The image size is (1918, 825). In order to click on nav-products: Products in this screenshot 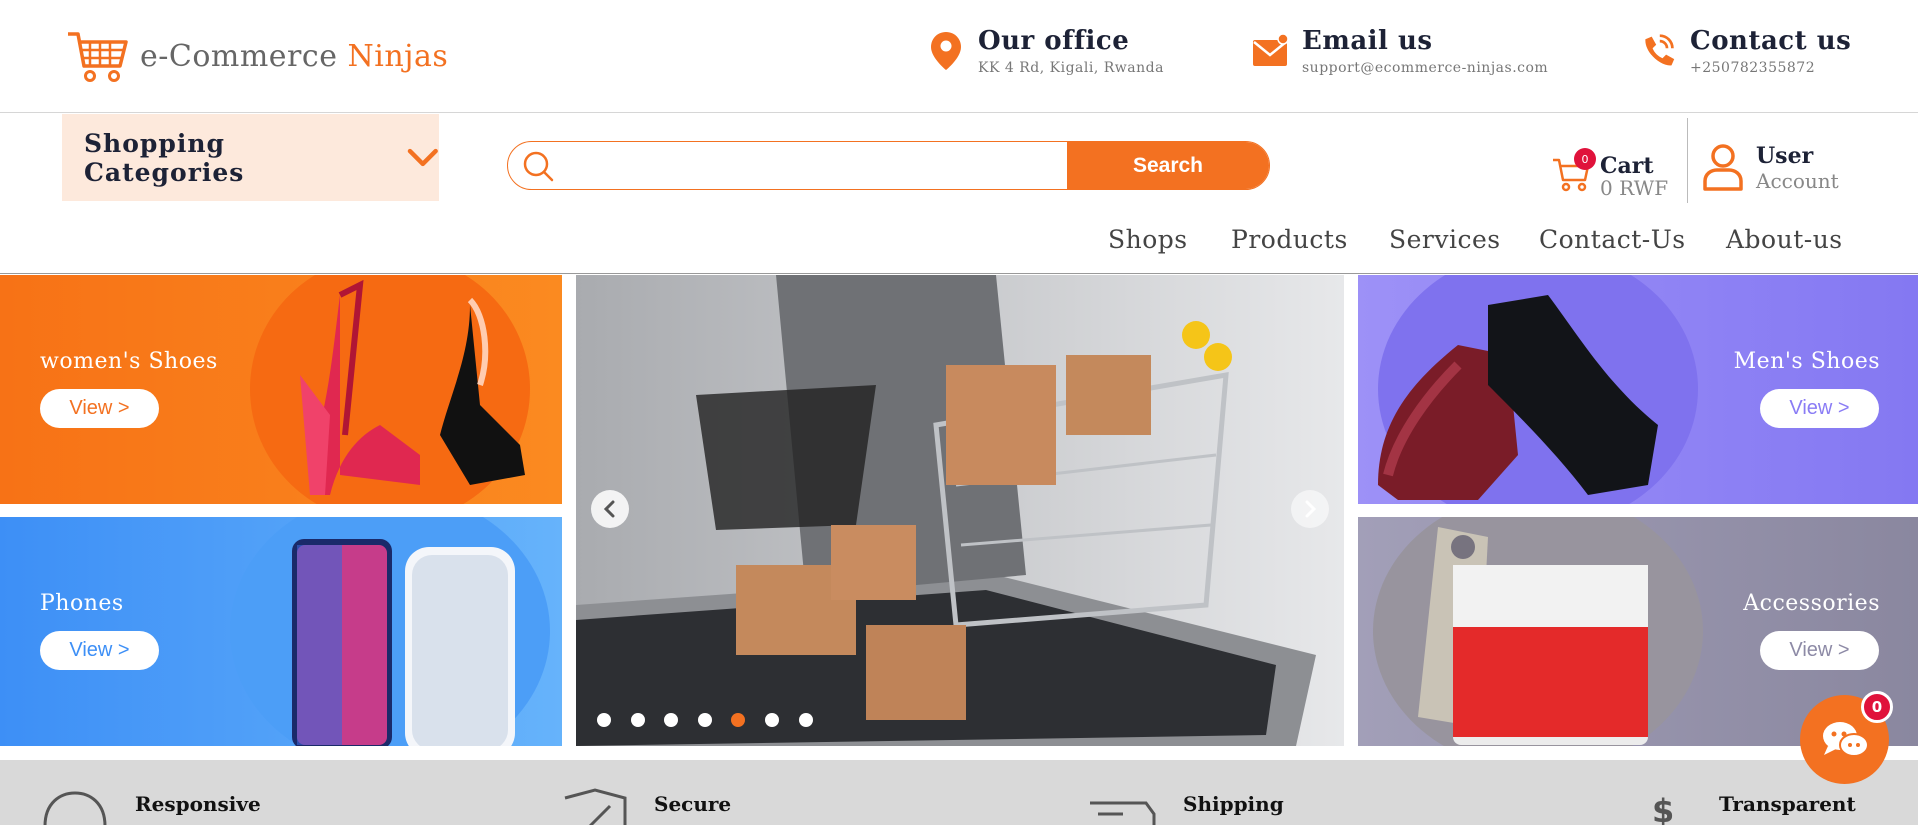, I will do `click(1289, 239)`.